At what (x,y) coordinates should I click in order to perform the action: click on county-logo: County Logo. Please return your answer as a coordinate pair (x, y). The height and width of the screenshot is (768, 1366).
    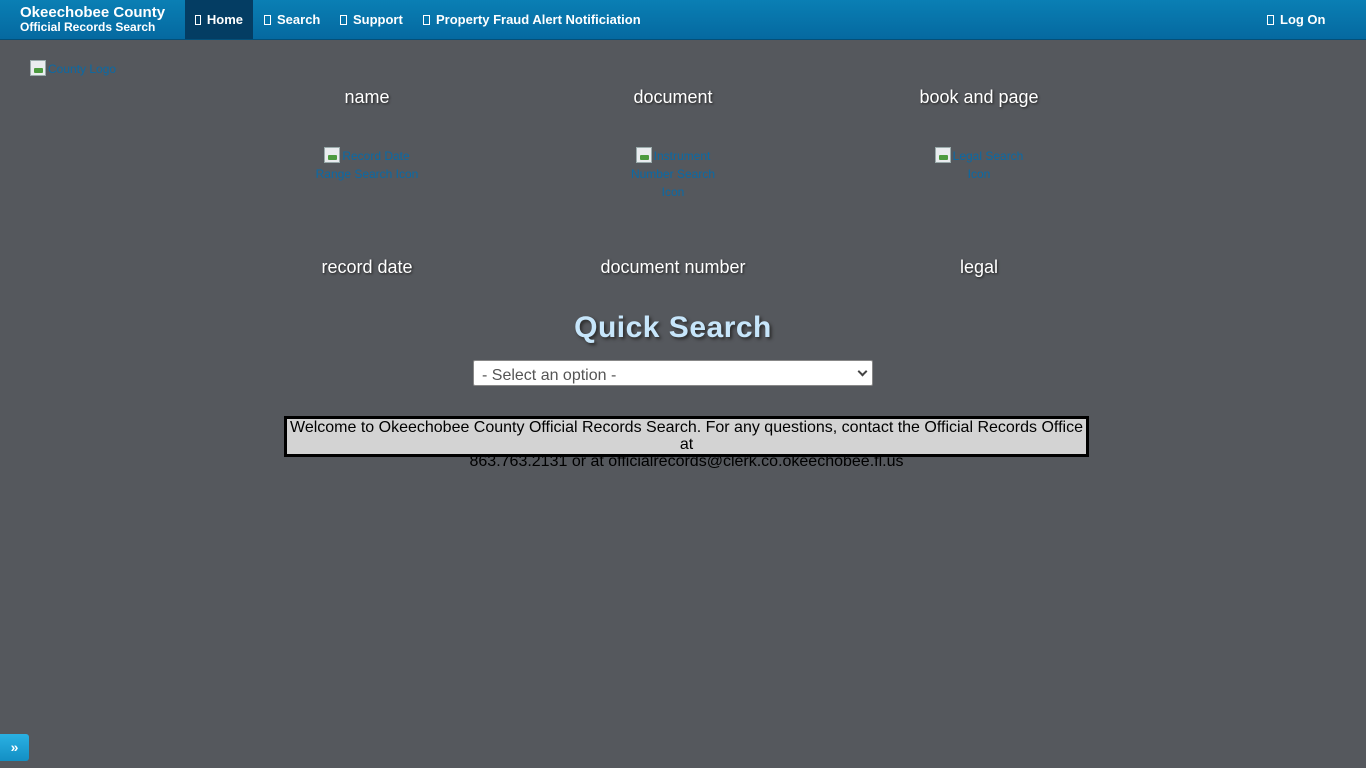
    Looking at the image, I should click on (73, 69).